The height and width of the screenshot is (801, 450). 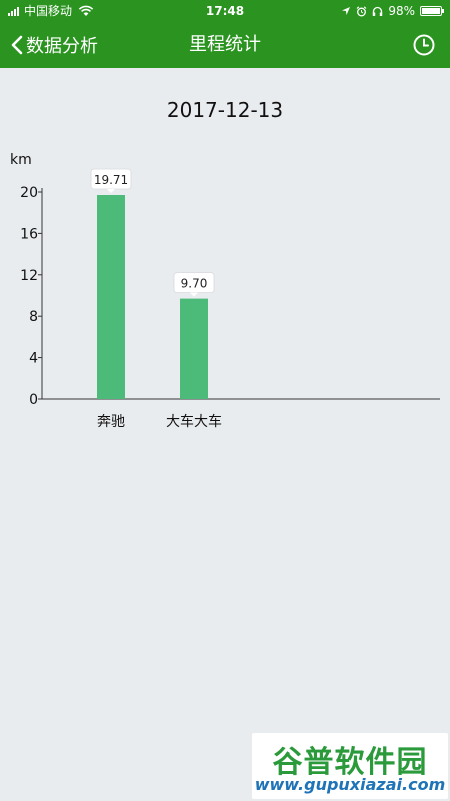 What do you see at coordinates (21, 160) in the screenshot?
I see `y-axis-label: km` at bounding box center [21, 160].